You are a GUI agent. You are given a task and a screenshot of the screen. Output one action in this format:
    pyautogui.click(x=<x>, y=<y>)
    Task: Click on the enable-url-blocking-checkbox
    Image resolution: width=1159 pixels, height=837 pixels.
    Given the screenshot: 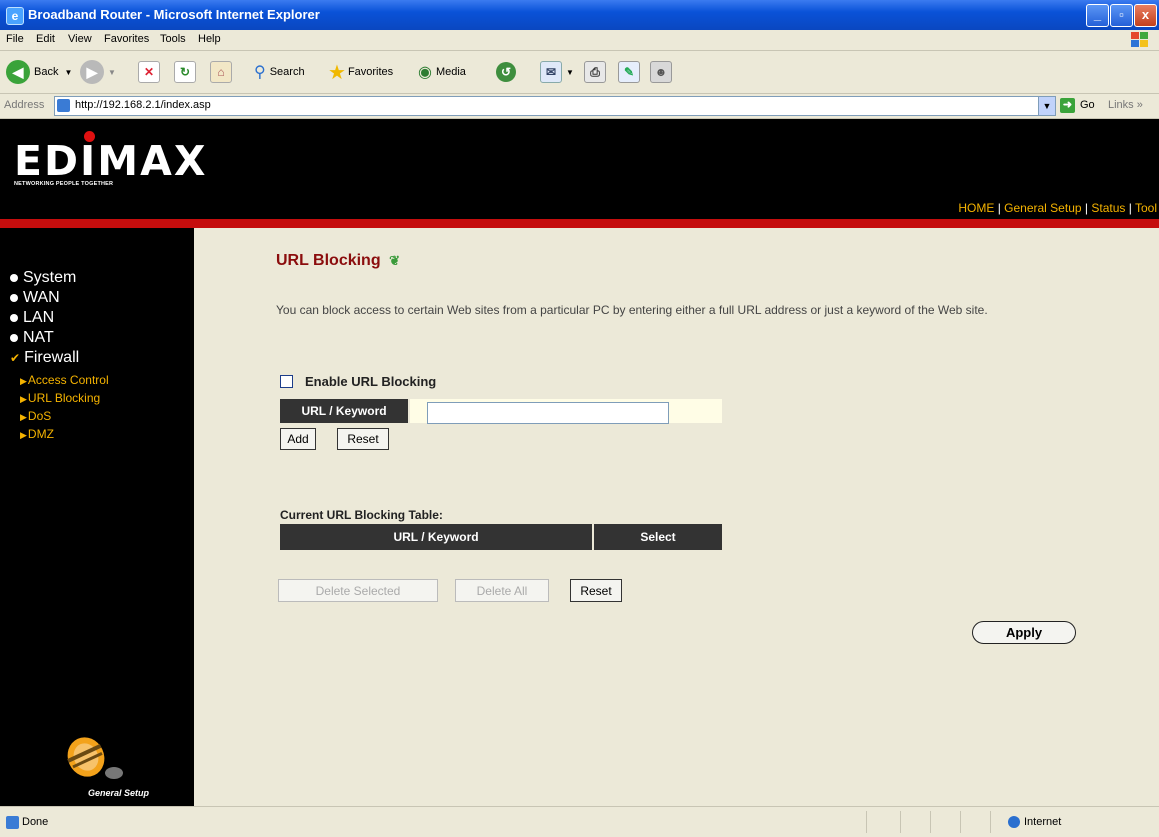 What is the action you would take?
    pyautogui.click(x=286, y=381)
    